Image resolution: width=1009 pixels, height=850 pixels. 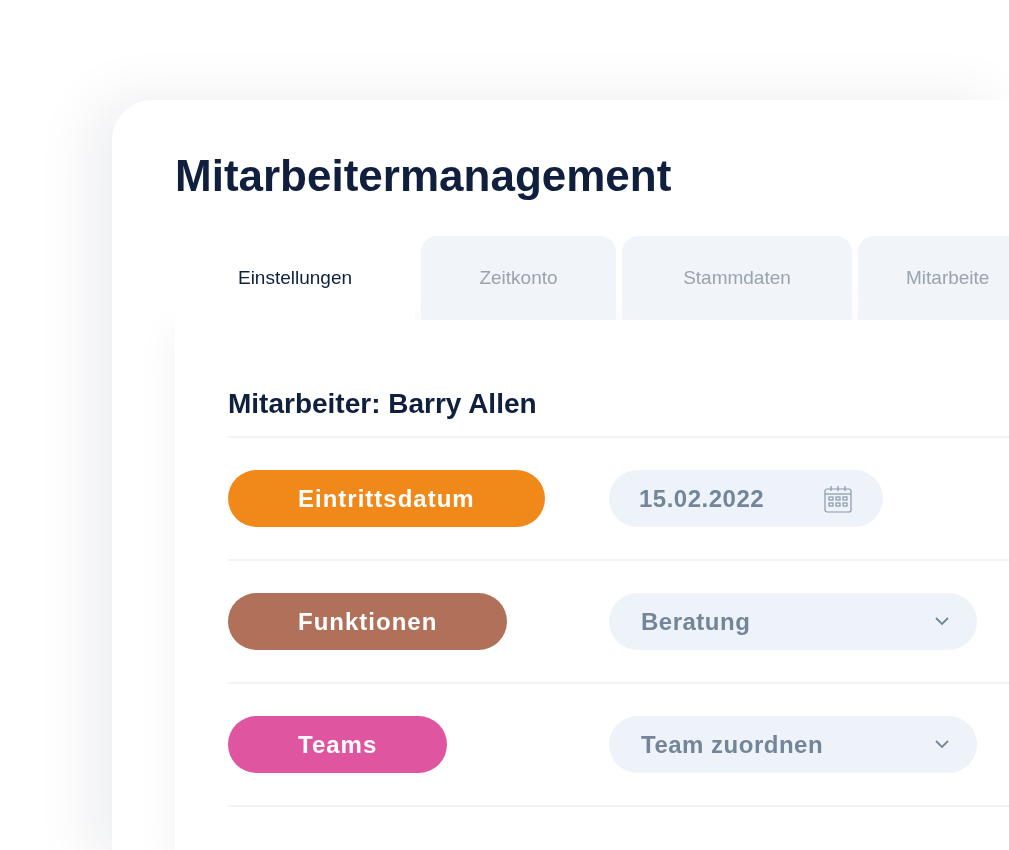 I want to click on date-field: 15.02.2022, so click(x=746, y=498).